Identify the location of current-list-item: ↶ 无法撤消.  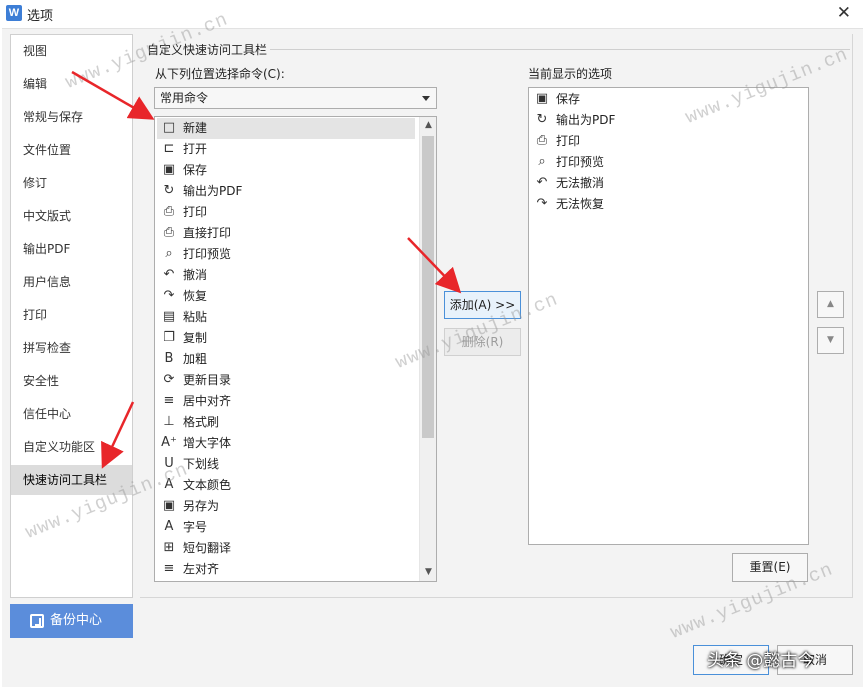
(668, 183).